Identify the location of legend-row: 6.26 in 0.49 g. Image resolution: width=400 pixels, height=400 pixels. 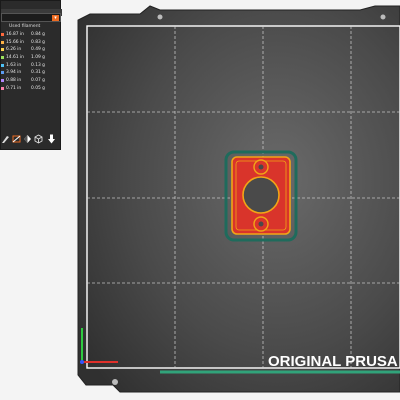
(31, 50).